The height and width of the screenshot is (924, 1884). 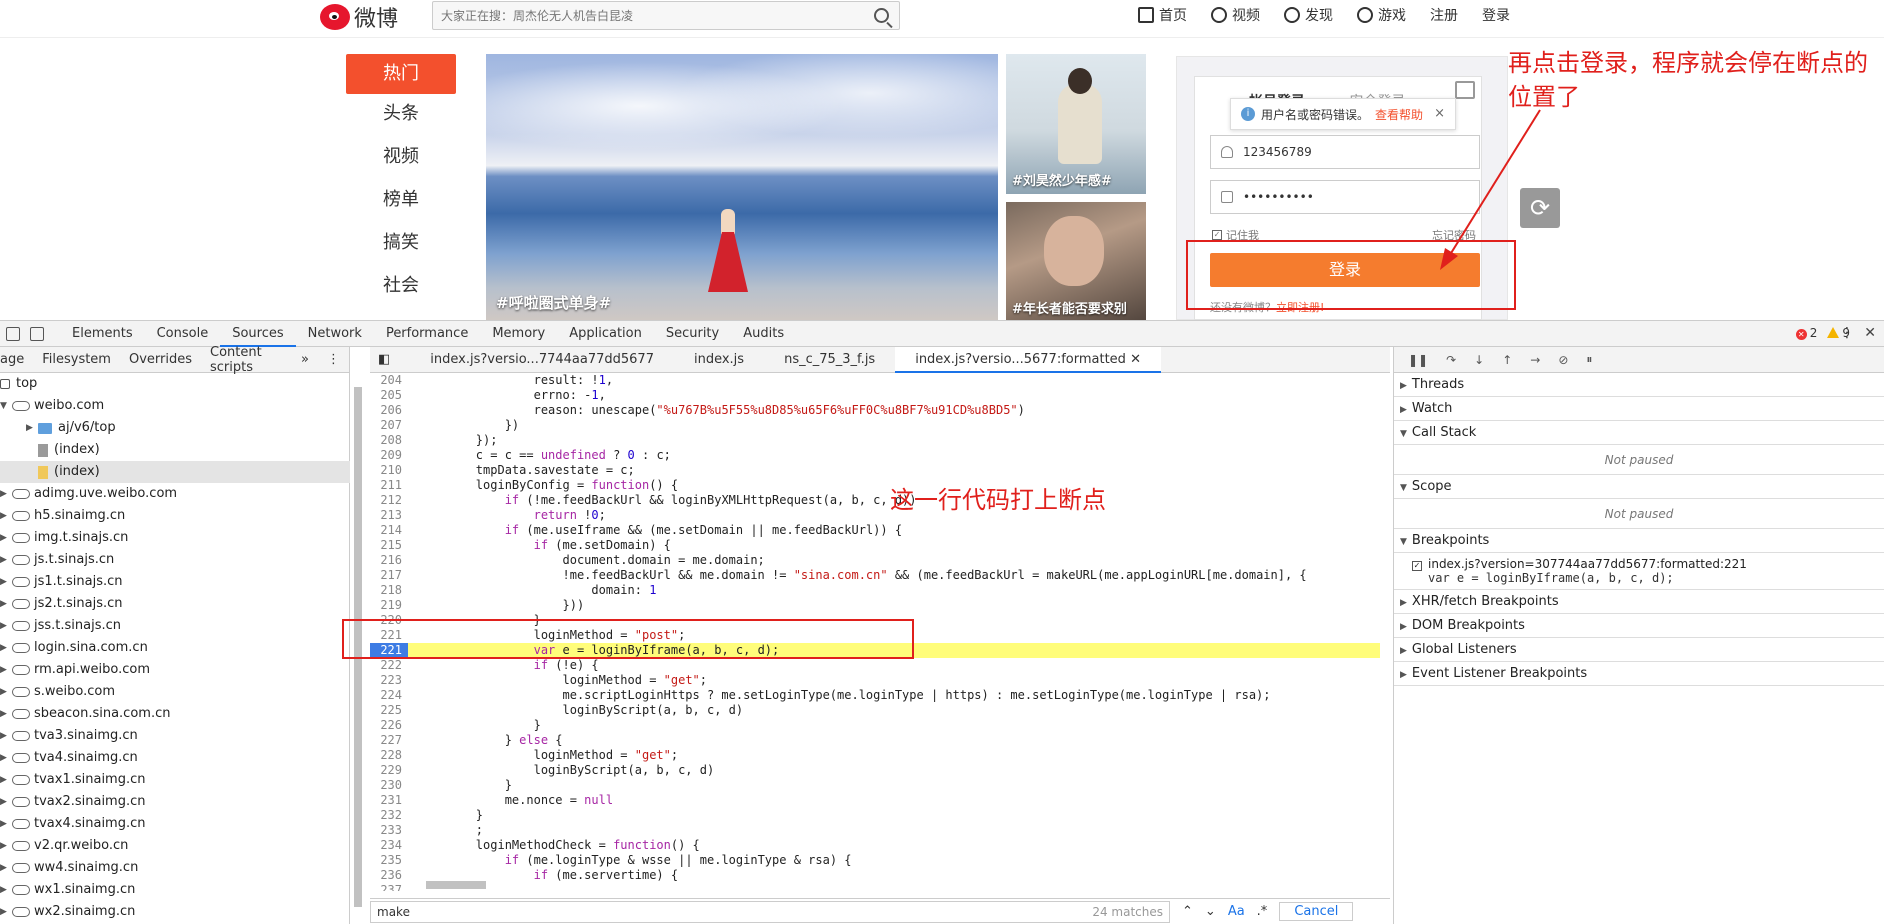 I want to click on code-line: 215 if (me.setDomain) {, so click(x=875, y=545).